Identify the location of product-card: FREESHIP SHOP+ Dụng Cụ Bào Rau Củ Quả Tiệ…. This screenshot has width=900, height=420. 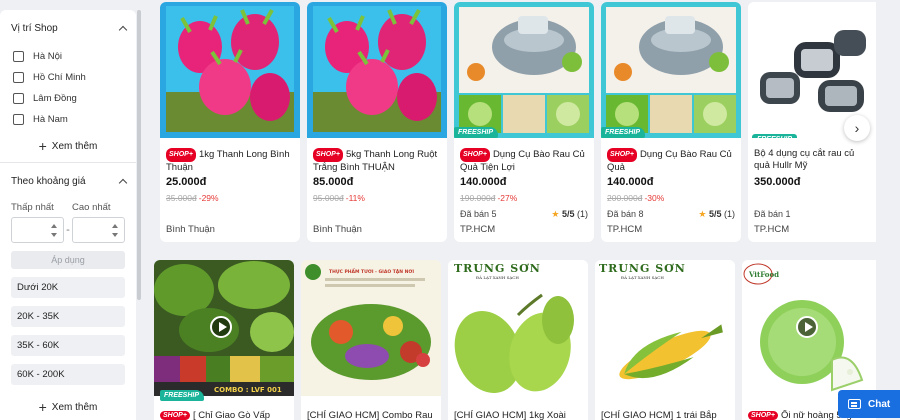
(524, 122).